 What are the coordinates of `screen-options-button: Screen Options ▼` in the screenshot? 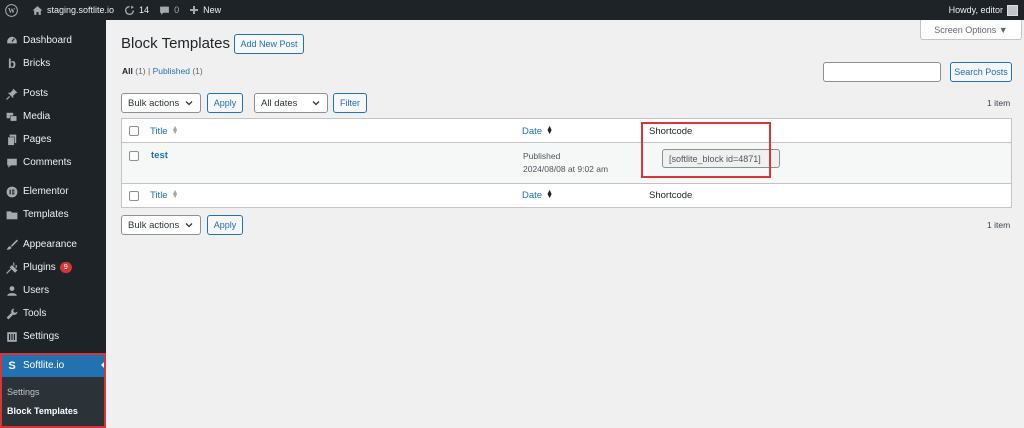 It's located at (971, 30).